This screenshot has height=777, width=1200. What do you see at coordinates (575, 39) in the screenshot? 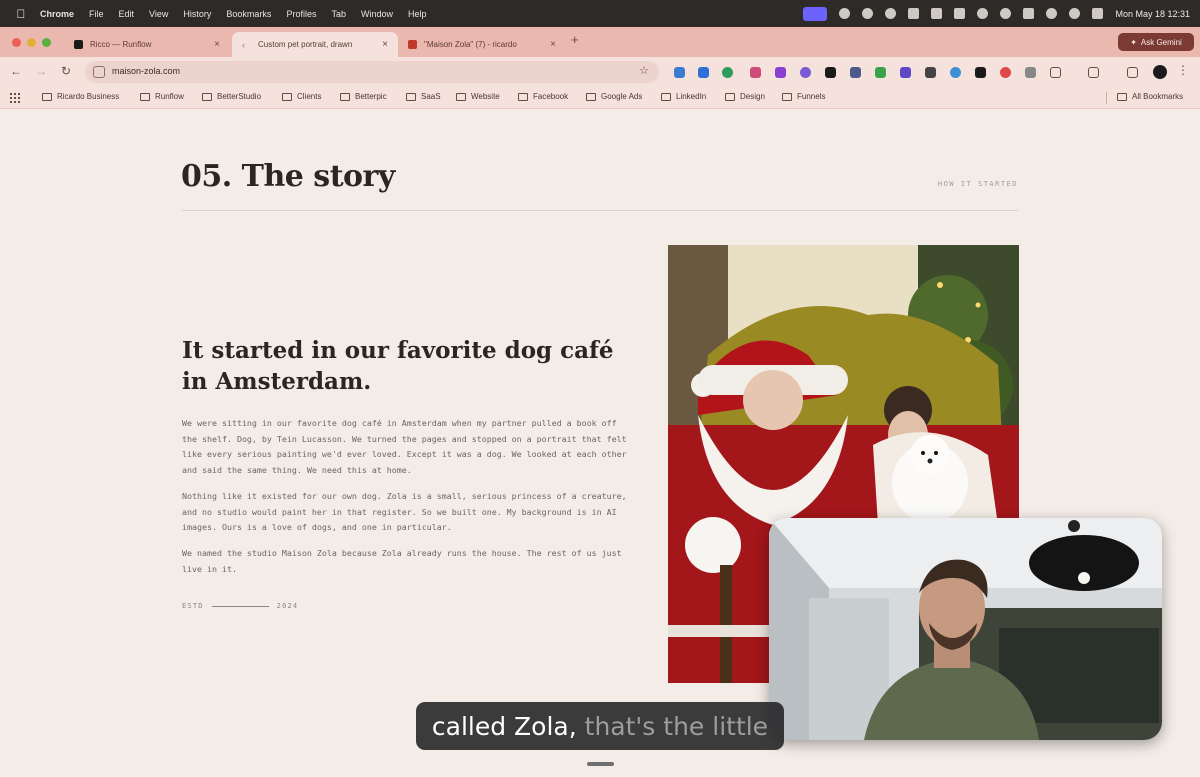
I see `new-tab-button: +` at bounding box center [575, 39].